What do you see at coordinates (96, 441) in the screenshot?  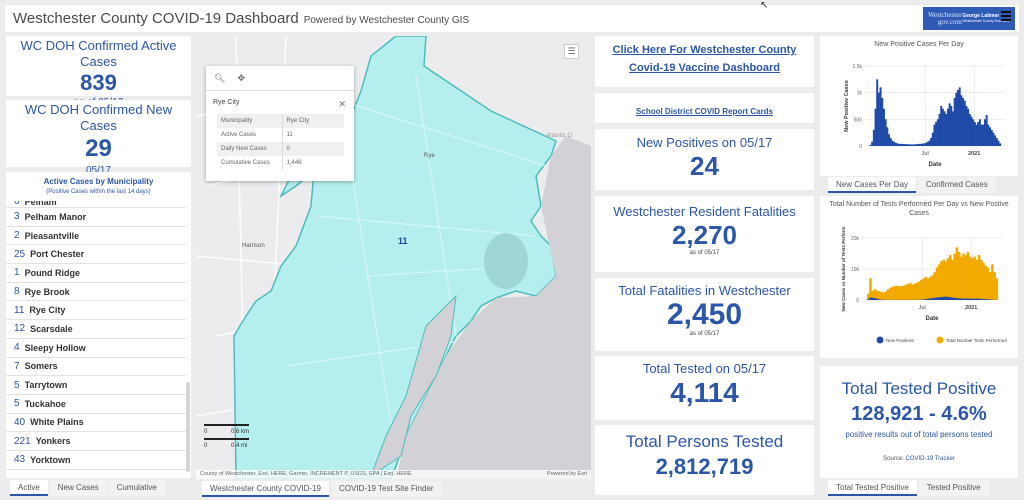 I see `municipality-row: 221 Yonkers` at bounding box center [96, 441].